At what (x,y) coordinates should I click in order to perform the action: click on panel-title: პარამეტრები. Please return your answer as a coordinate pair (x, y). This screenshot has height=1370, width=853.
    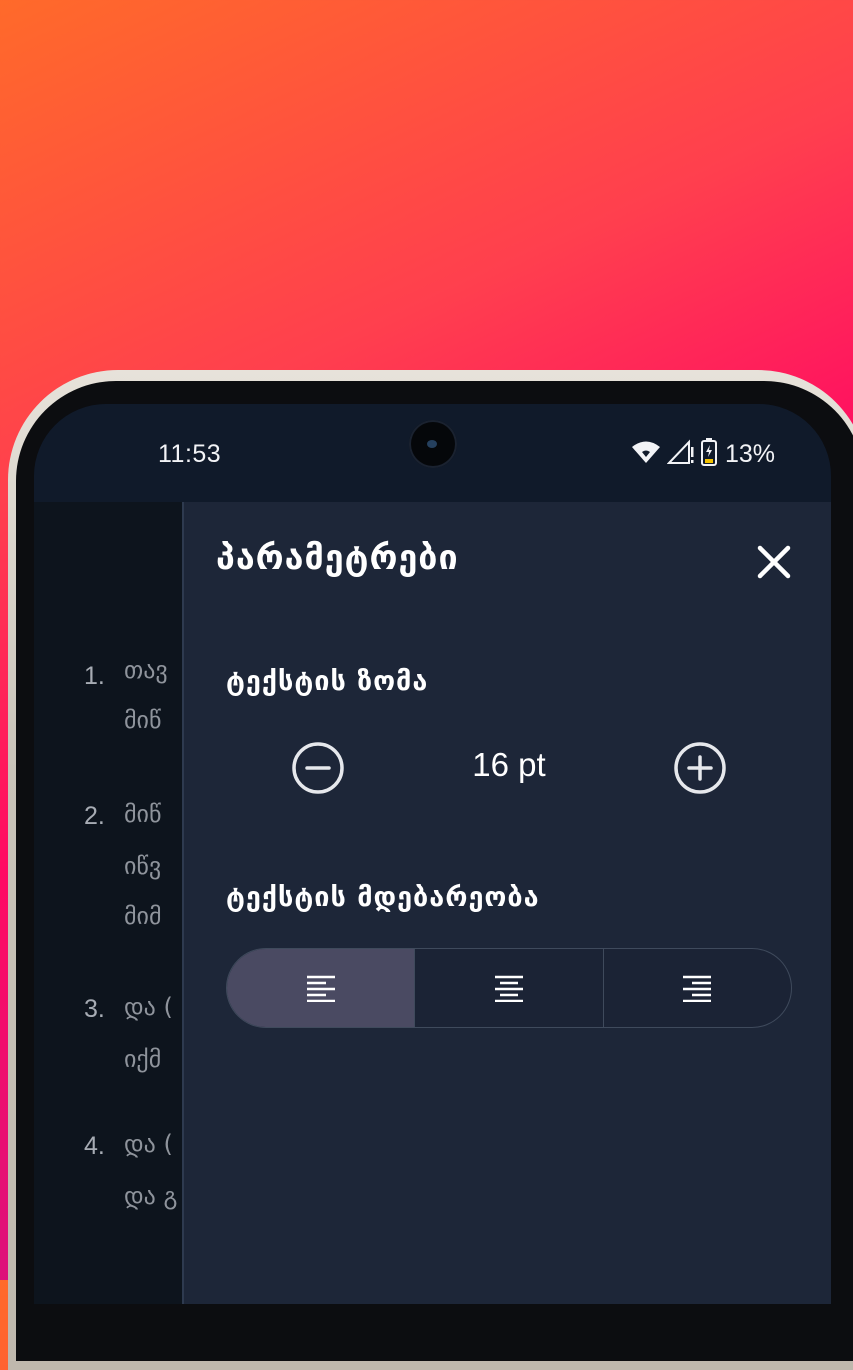
    Looking at the image, I should click on (337, 558).